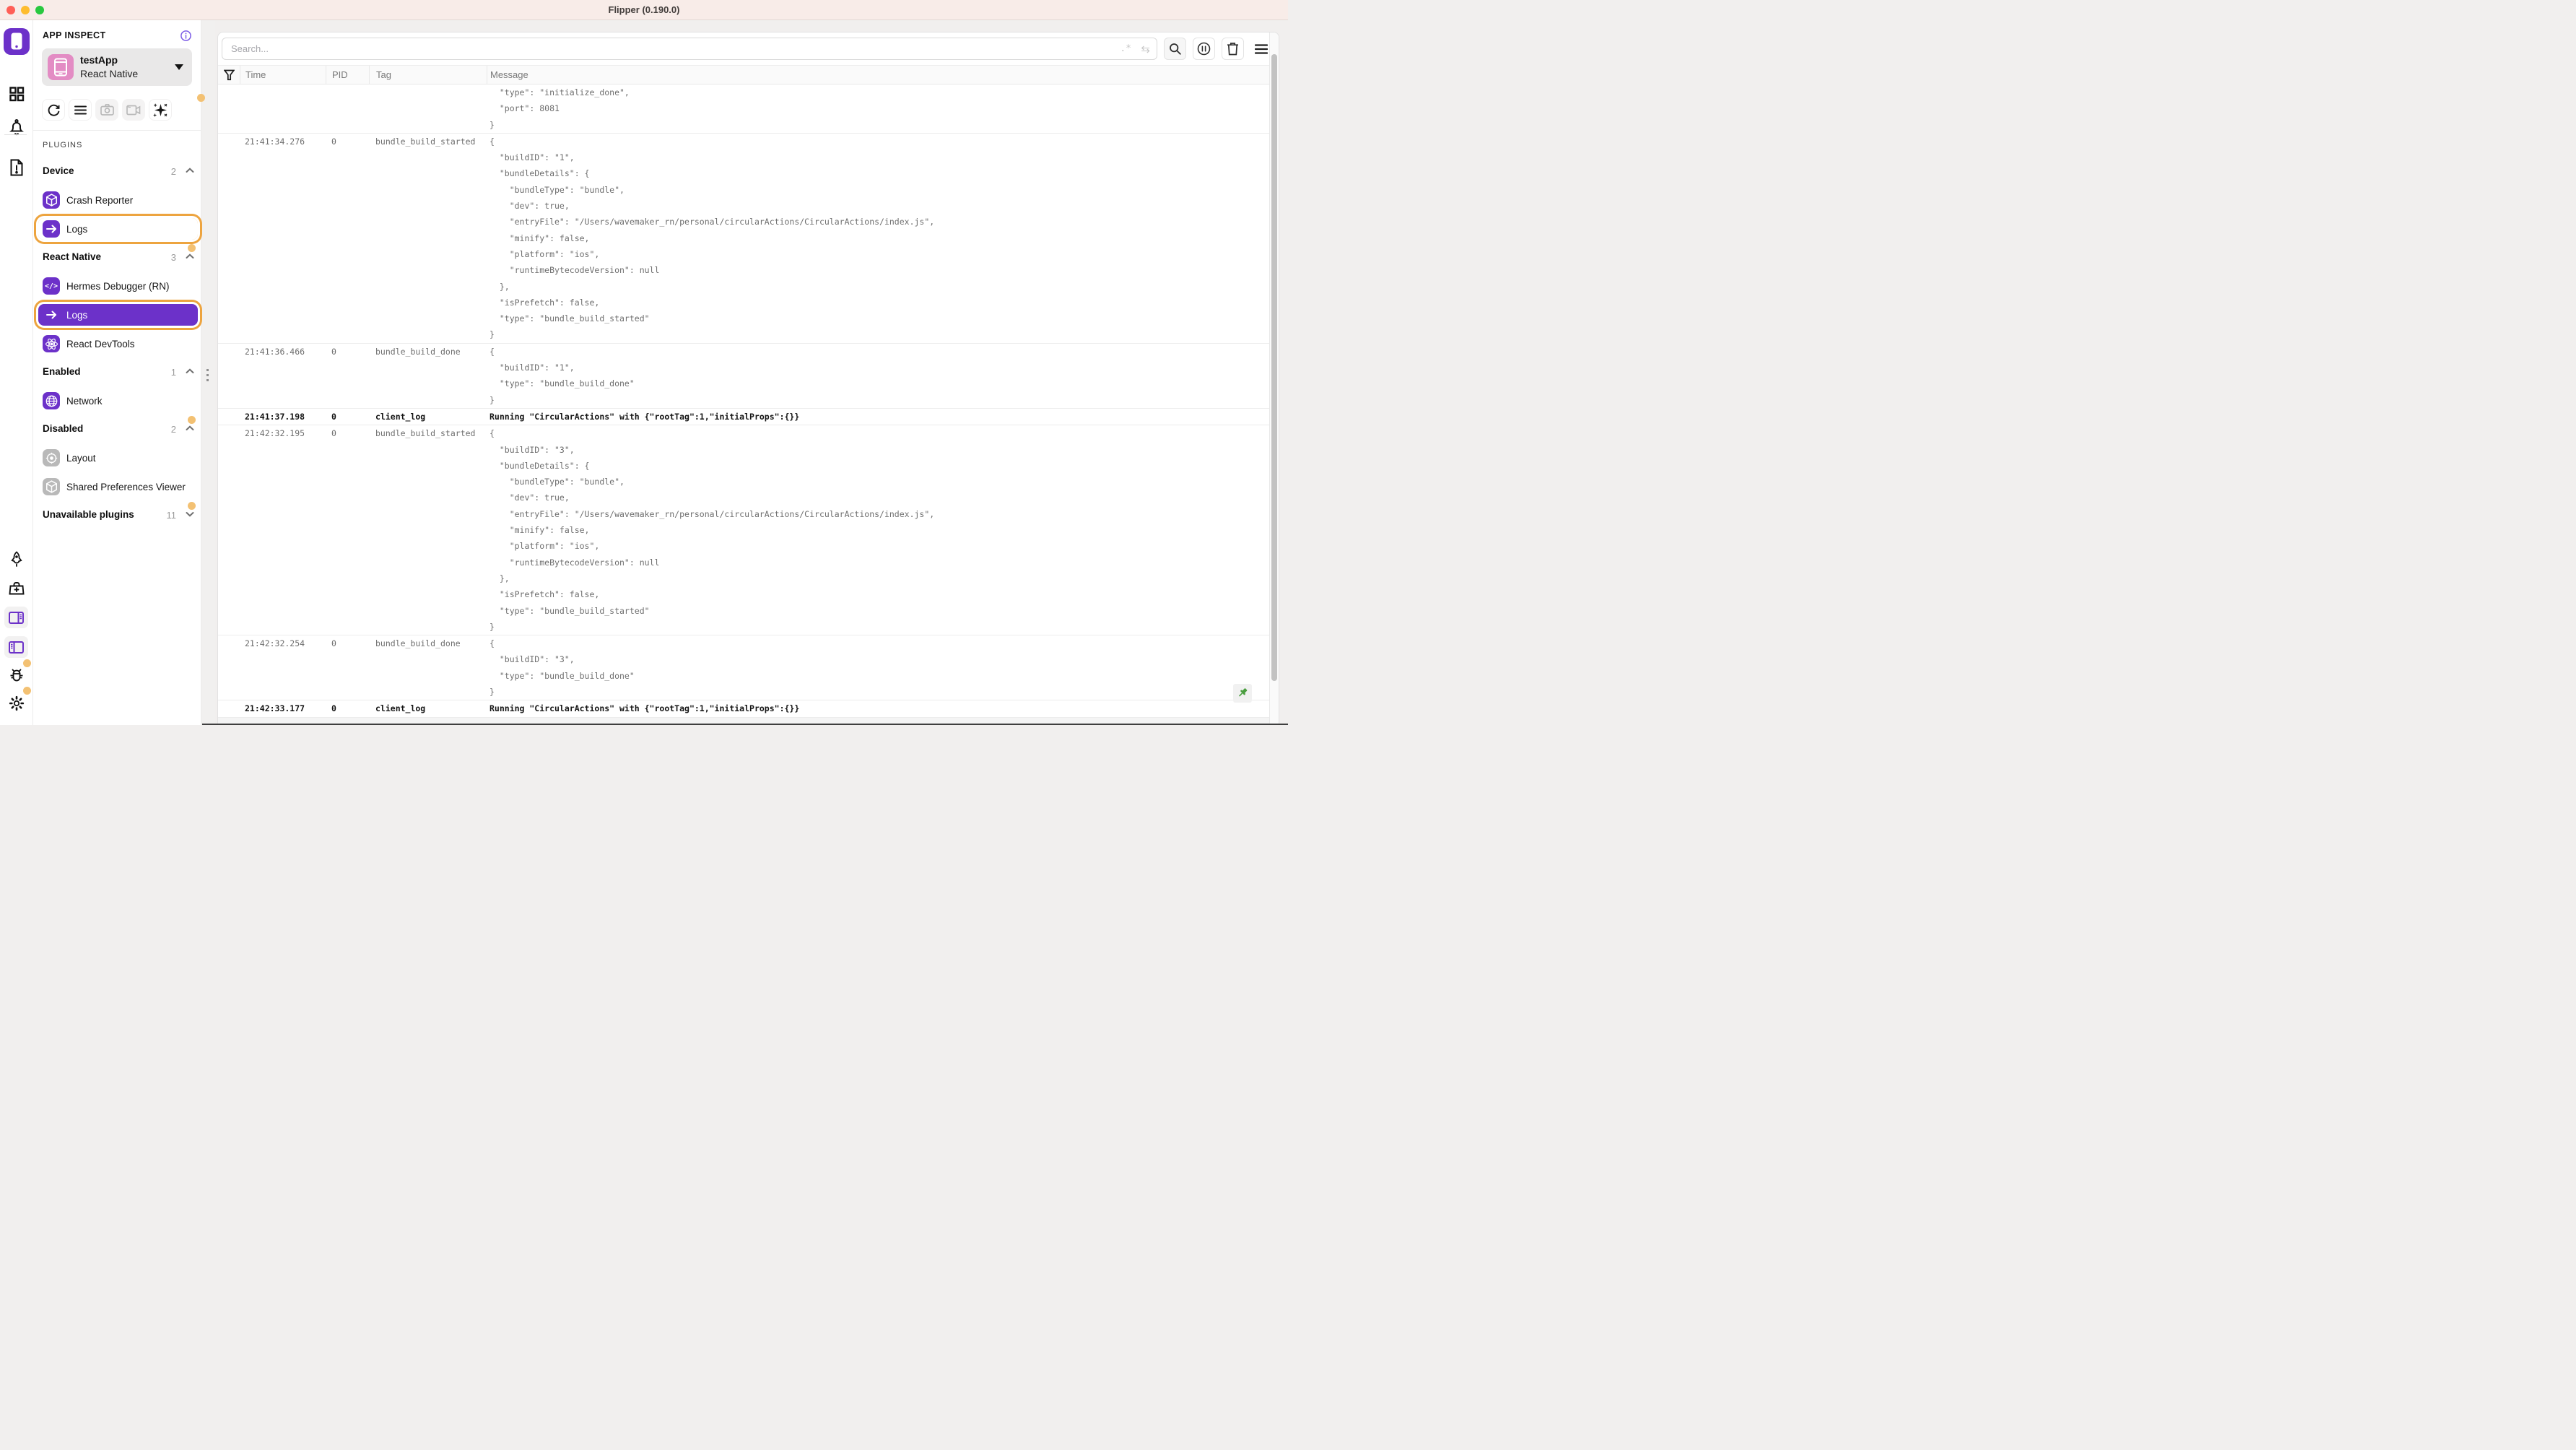 This screenshot has height=1450, width=2576. What do you see at coordinates (117, 457) in the screenshot?
I see `sidebar-item-layout: Layout` at bounding box center [117, 457].